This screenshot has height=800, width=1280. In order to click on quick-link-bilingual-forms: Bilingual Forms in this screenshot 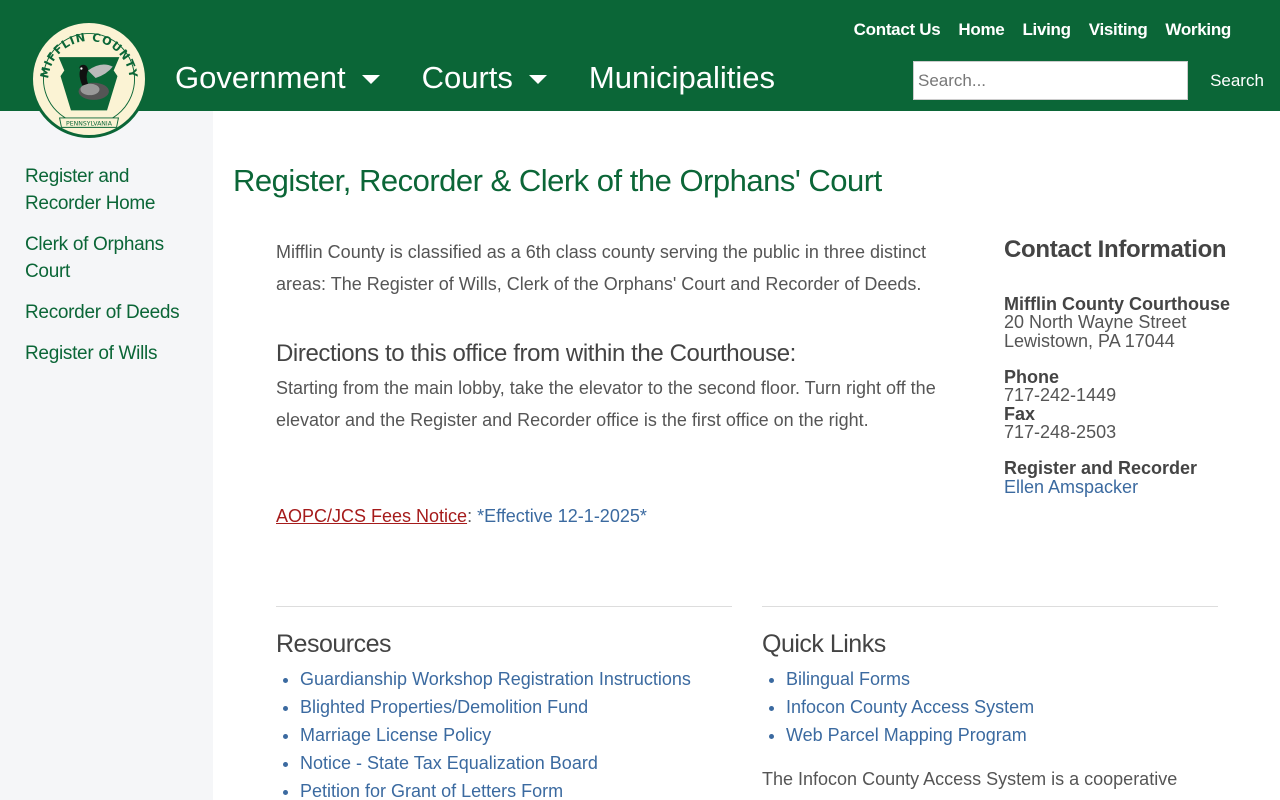, I will do `click(848, 679)`.